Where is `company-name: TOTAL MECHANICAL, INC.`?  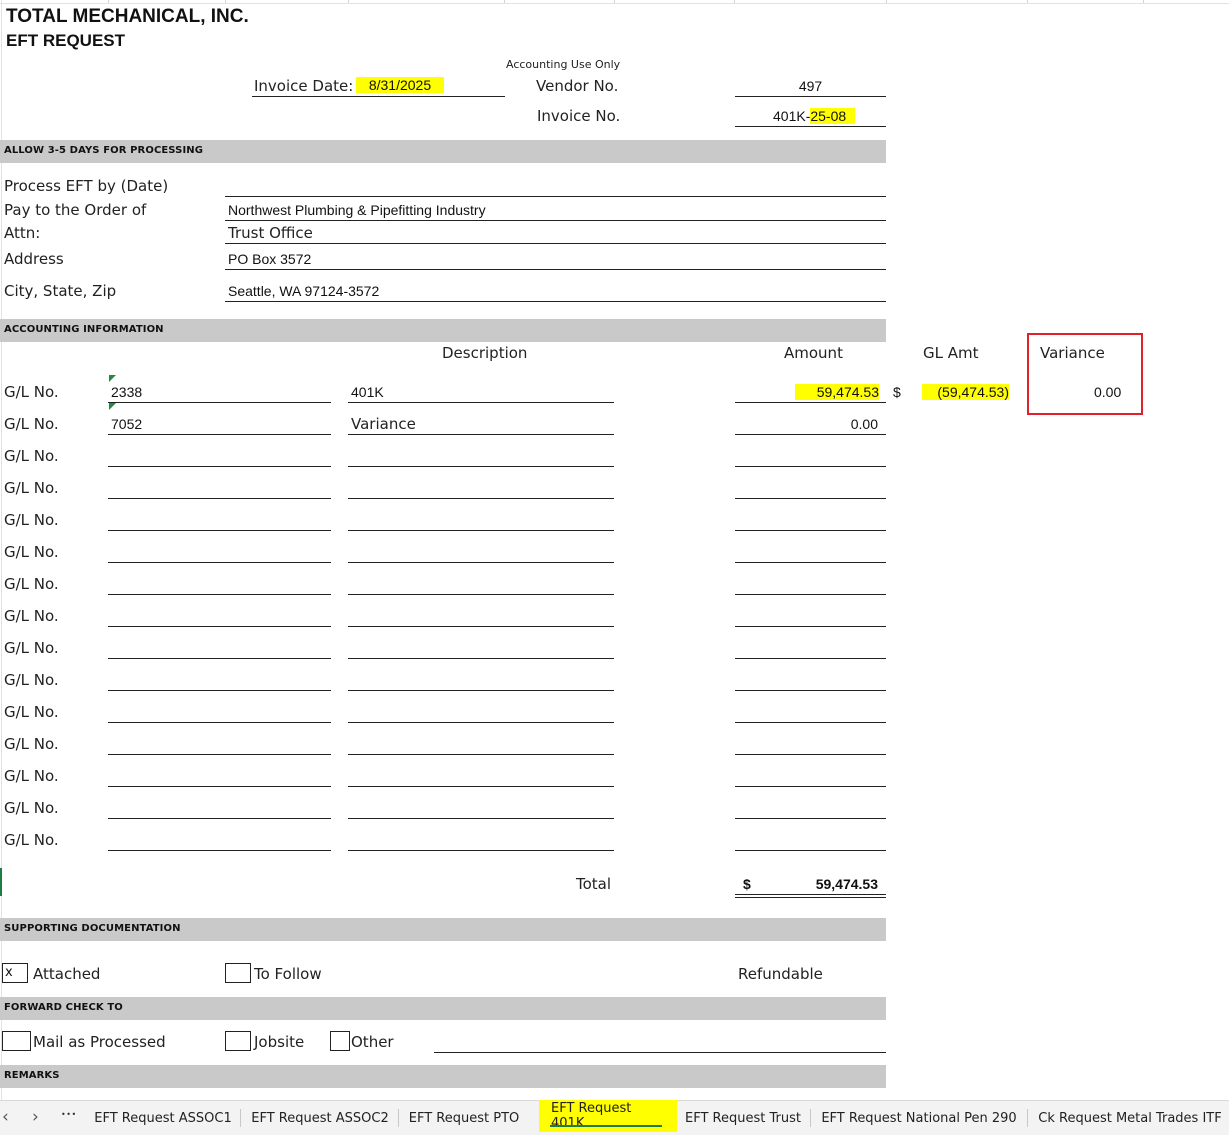 company-name: TOTAL MECHANICAL, INC. is located at coordinates (127, 16).